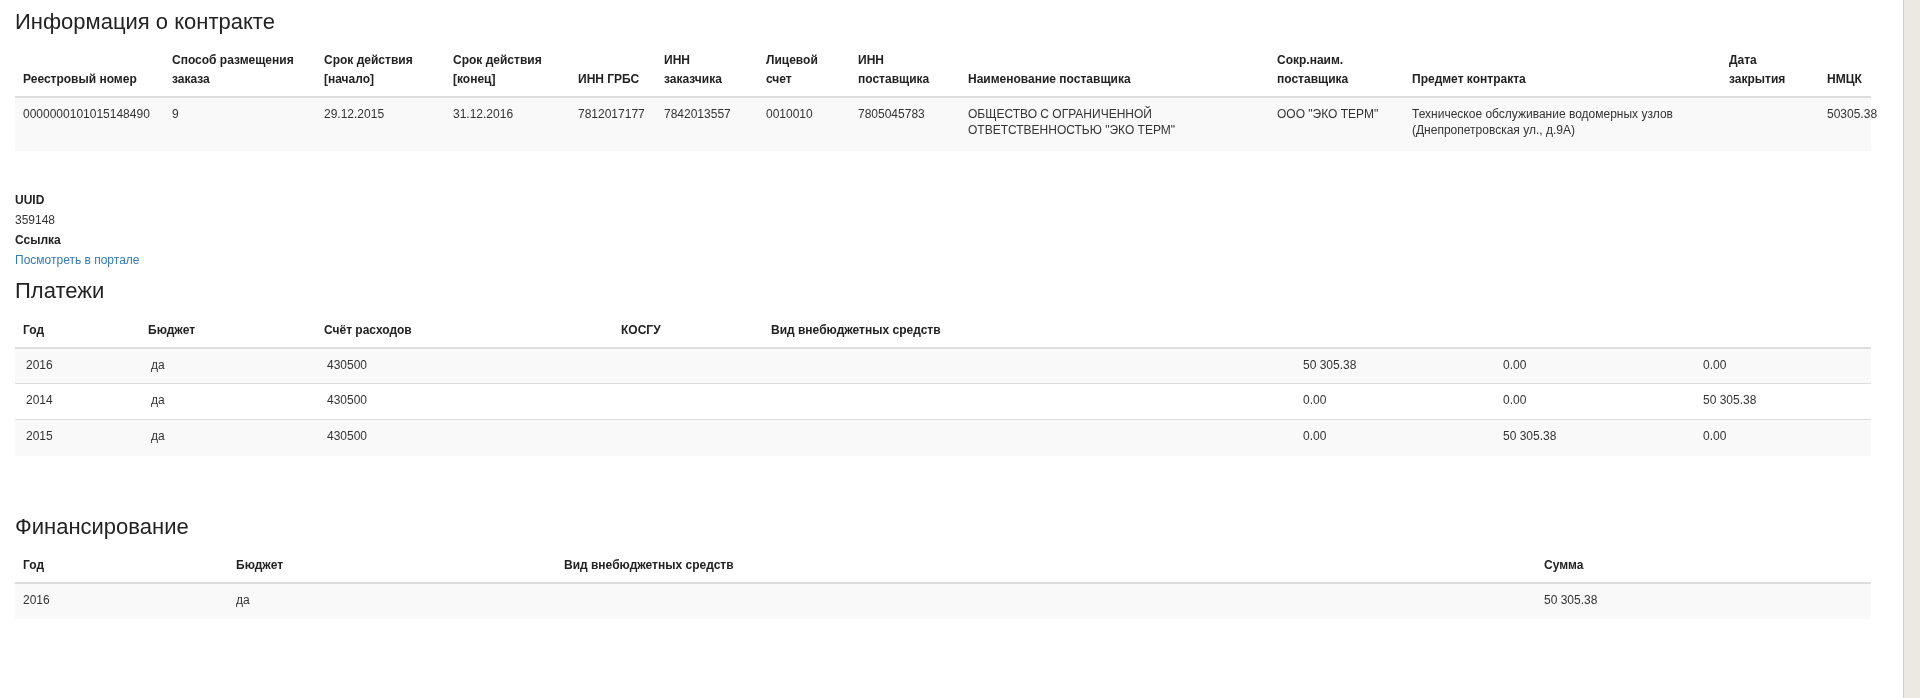  I want to click on table-cell: 7805045783, so click(891, 114).